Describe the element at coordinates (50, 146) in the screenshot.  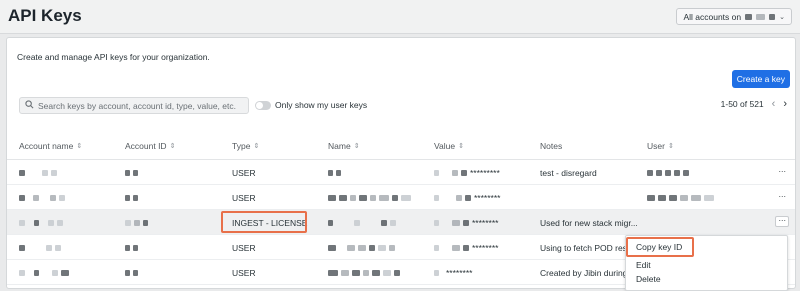
I see `column-header-account-name: Account name ⇕` at that location.